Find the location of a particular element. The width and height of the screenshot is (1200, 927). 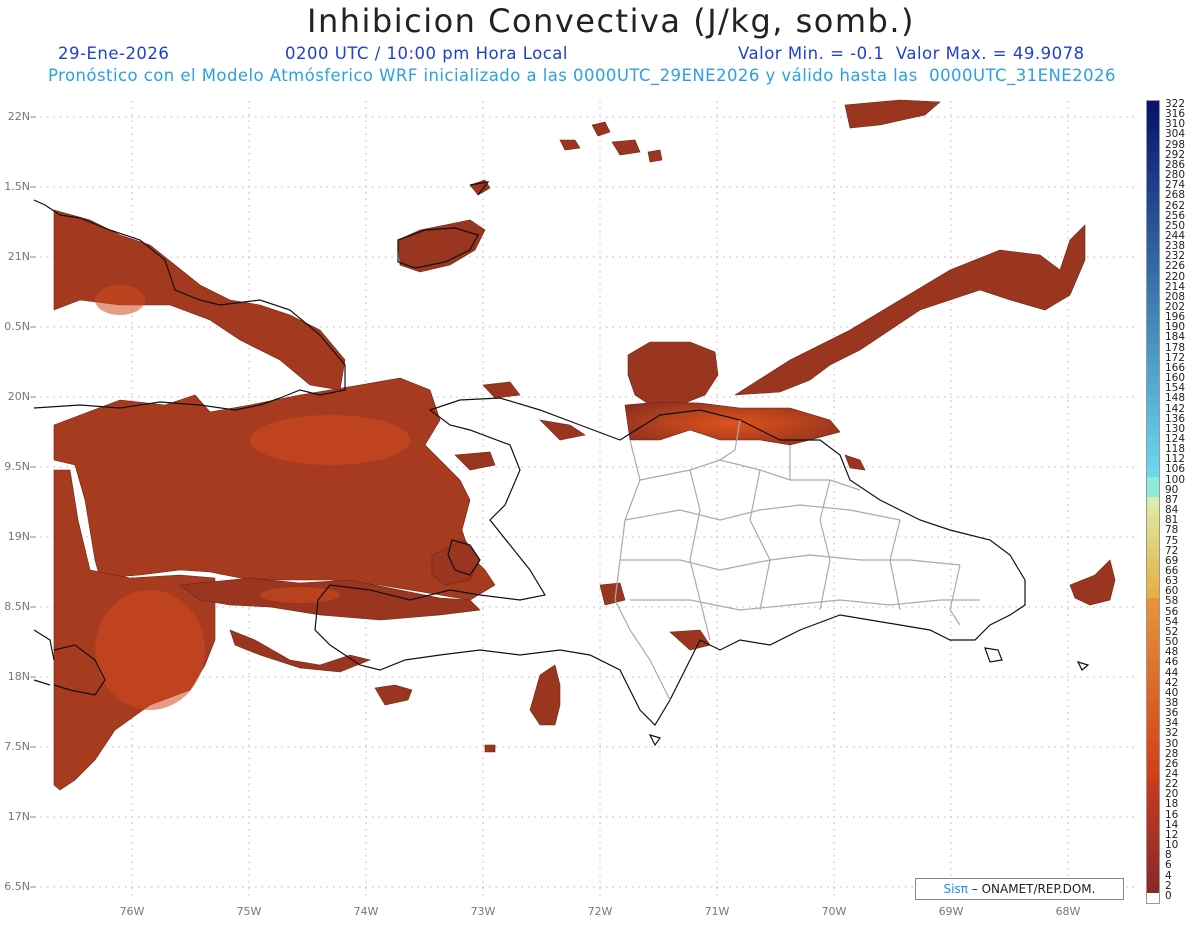

colorbar-label: 78 is located at coordinates (1172, 530).